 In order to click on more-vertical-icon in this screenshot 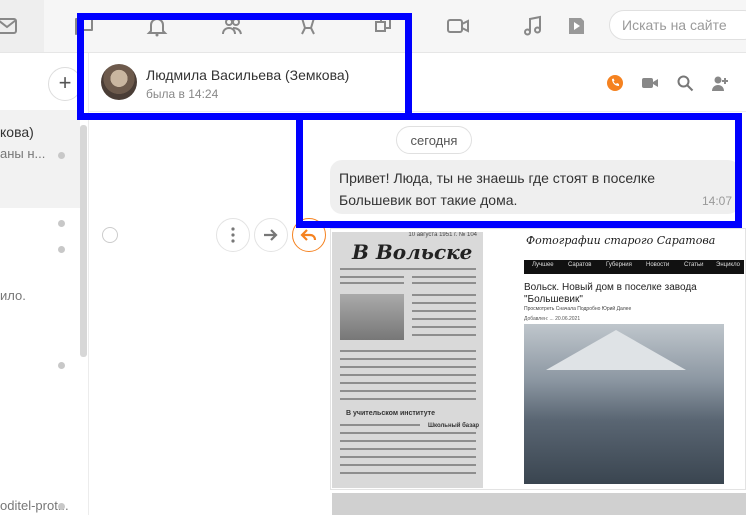, I will do `click(233, 235)`.